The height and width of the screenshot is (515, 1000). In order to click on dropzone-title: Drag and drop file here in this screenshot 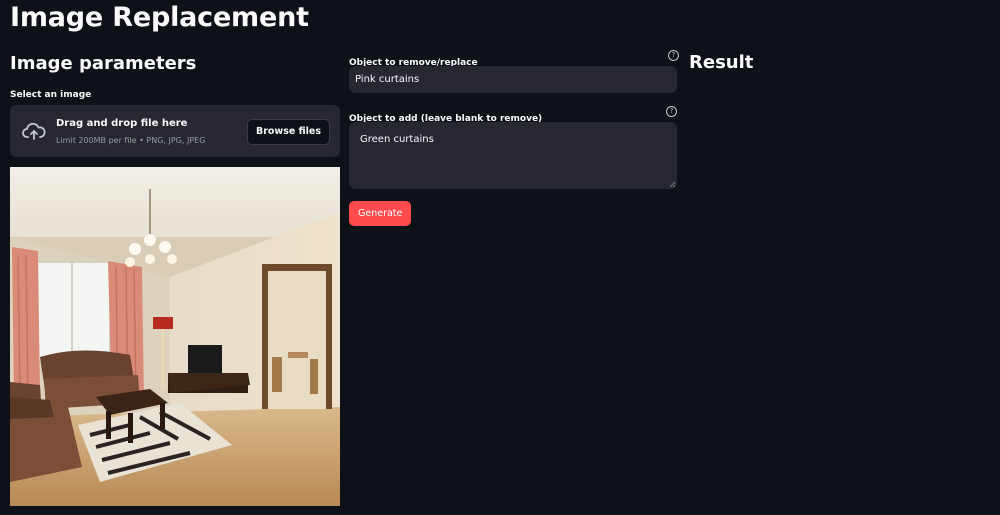, I will do `click(122, 123)`.